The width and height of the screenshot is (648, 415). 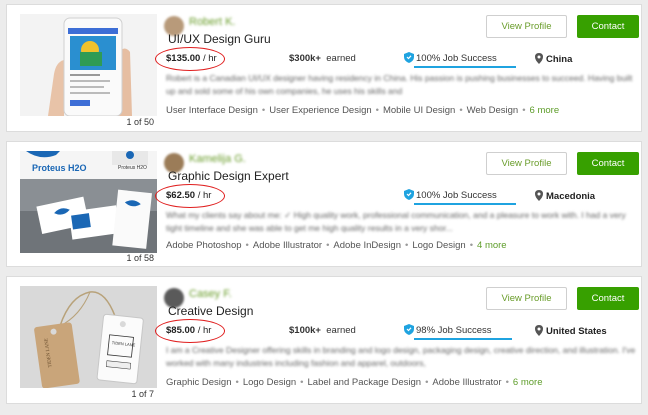 What do you see at coordinates (88, 337) in the screenshot?
I see `portfolio-thumbnail: TIDEN LANE TIDEN LANE` at bounding box center [88, 337].